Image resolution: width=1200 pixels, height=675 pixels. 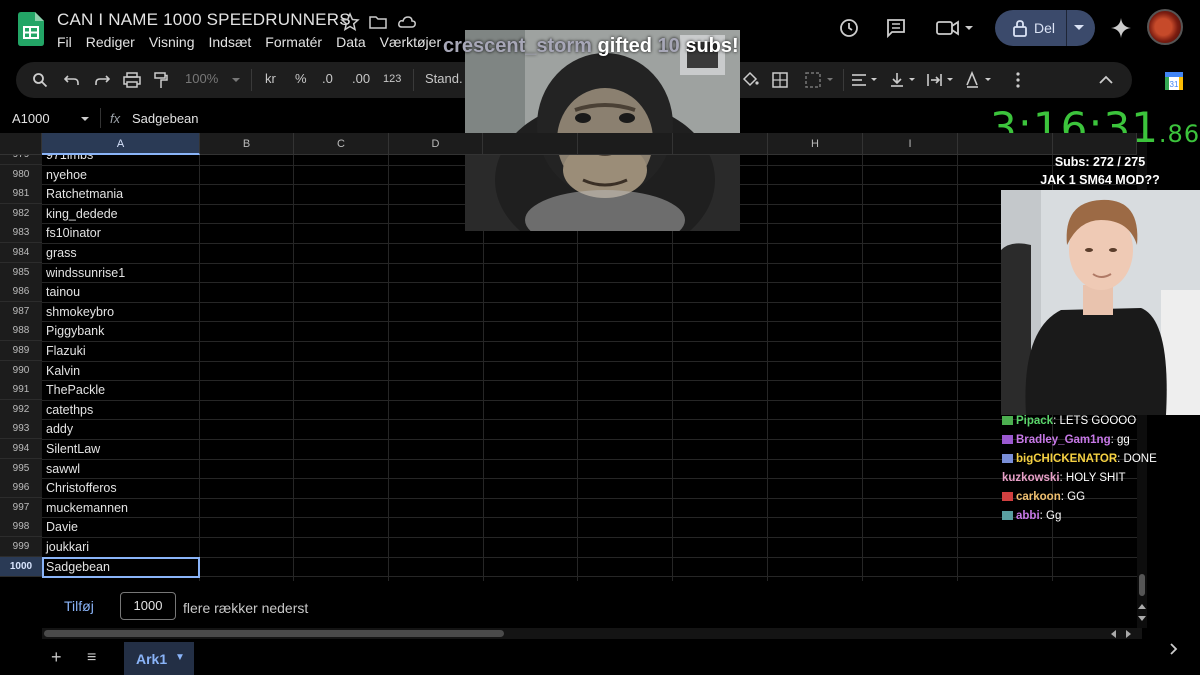 What do you see at coordinates (896, 28) in the screenshot?
I see `comments-icon` at bounding box center [896, 28].